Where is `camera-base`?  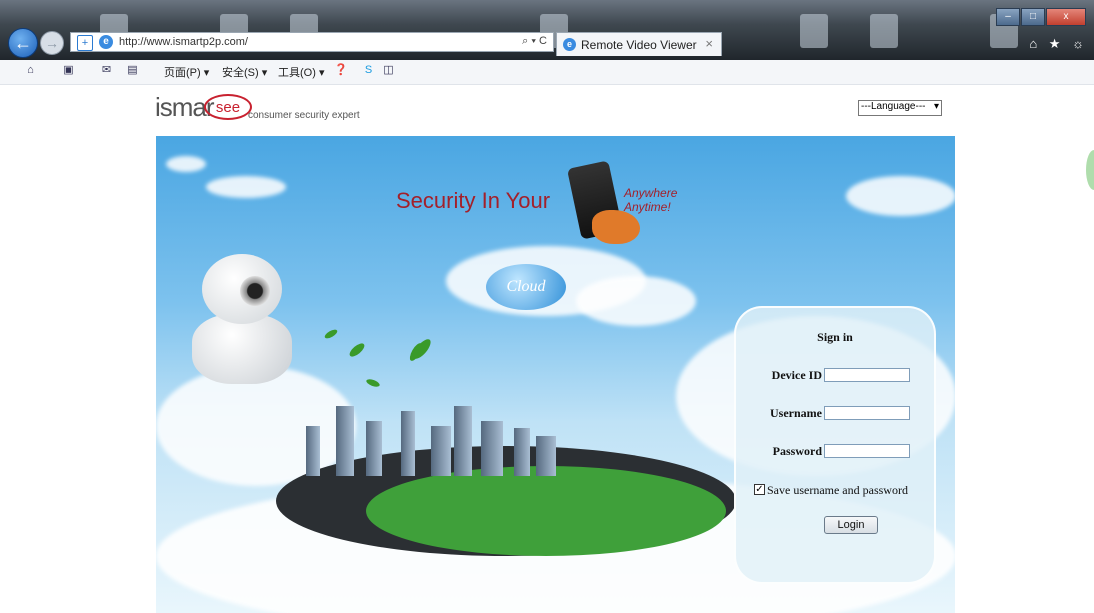
camera-base is located at coordinates (242, 349).